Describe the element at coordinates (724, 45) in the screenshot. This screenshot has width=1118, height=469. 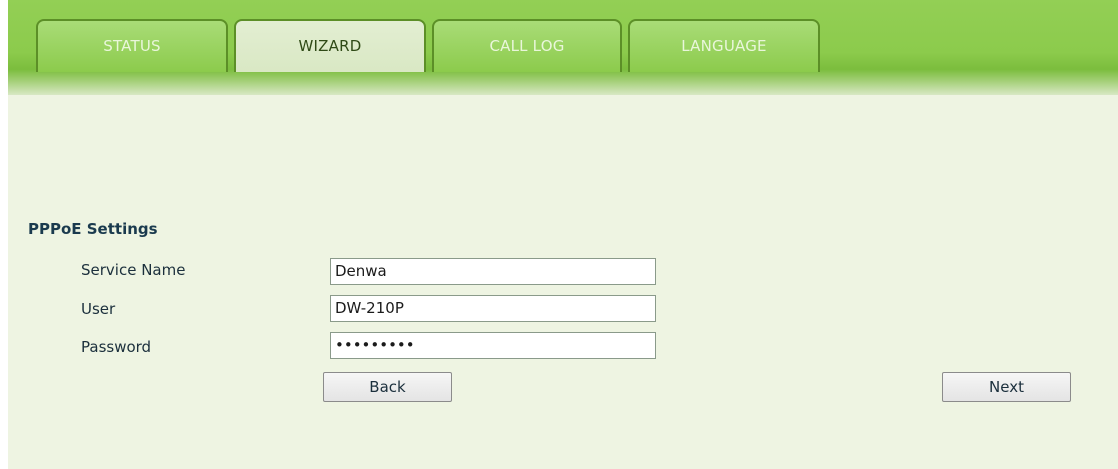
I see `tab-language: LANGUAGE` at that location.